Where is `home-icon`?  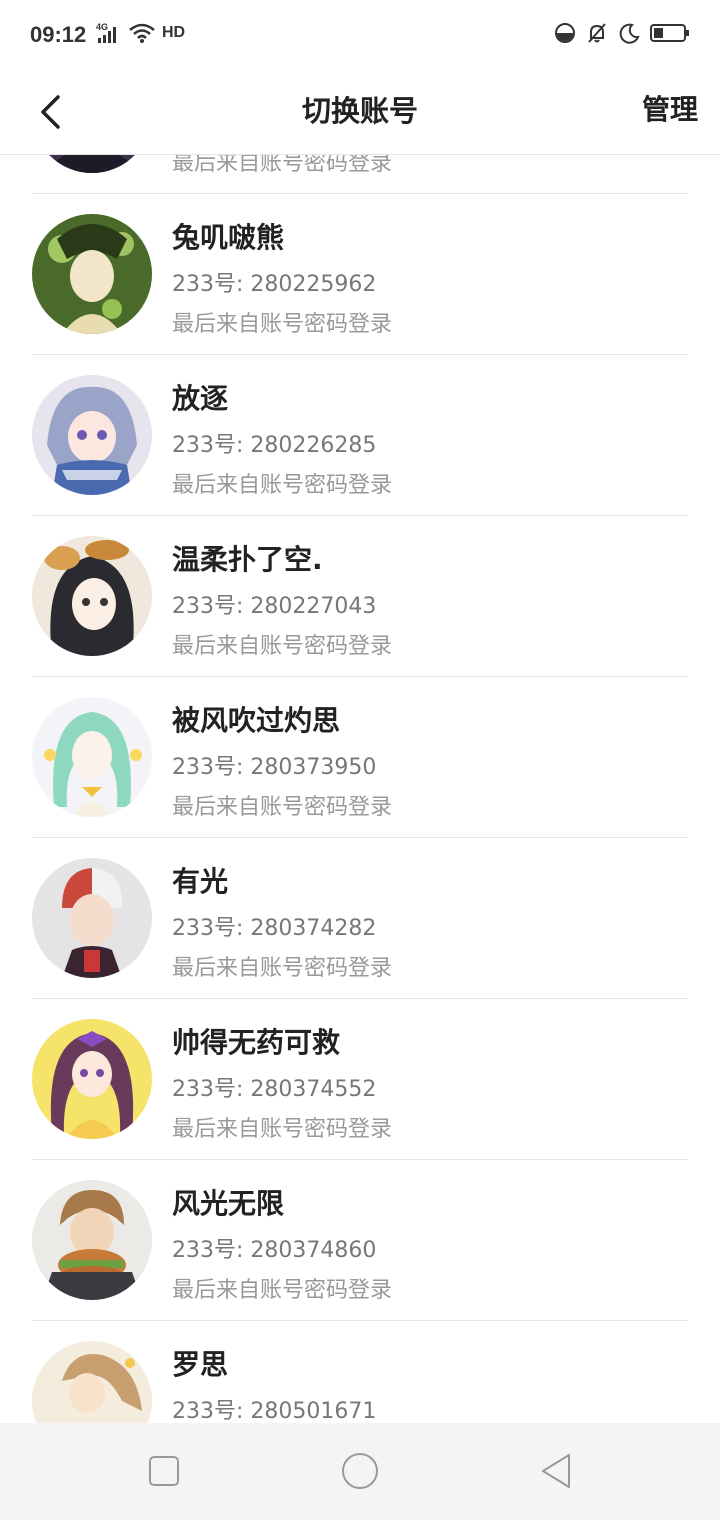 home-icon is located at coordinates (360, 1471).